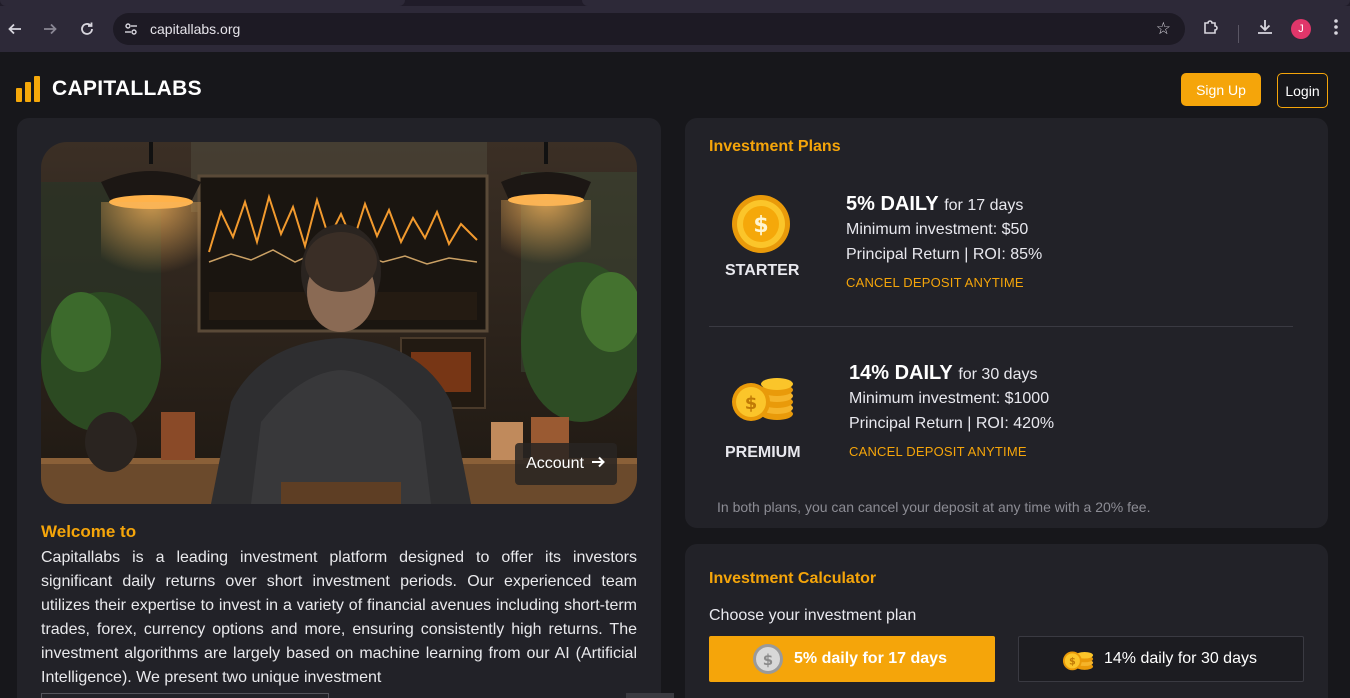  I want to click on plan-rate-starter: 5% DAILY for 17 days, so click(934, 204).